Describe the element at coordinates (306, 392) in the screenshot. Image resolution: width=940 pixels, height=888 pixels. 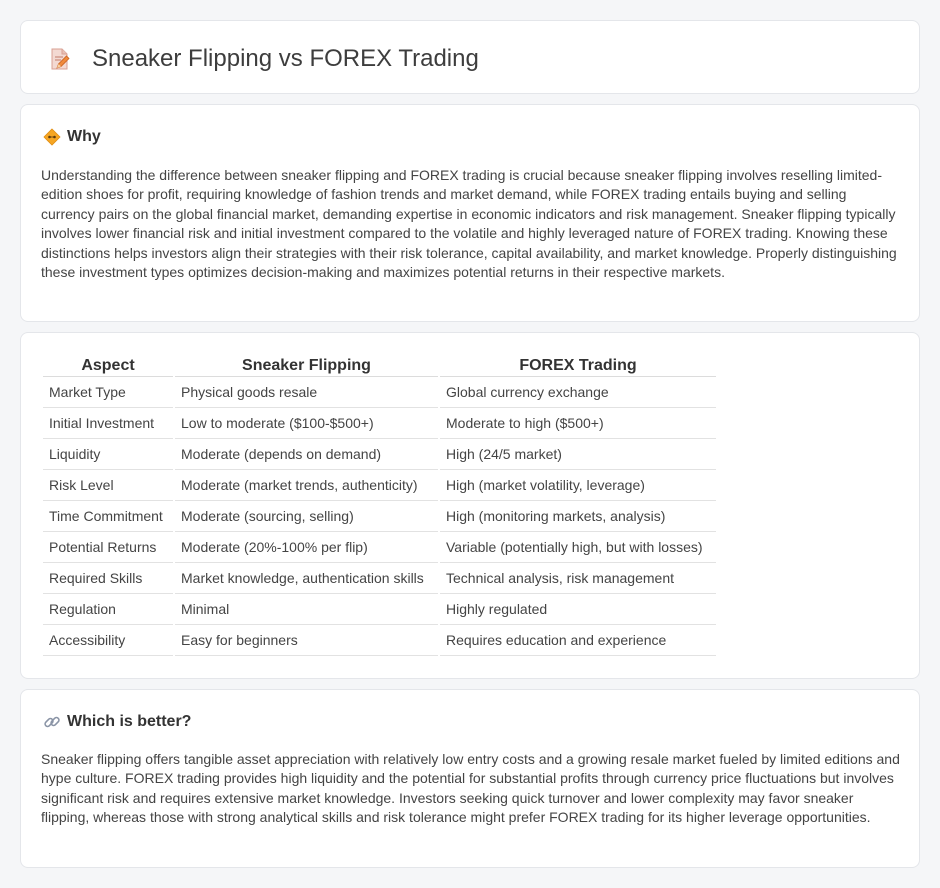
I see `table-cell: Physical goods resale` at that location.